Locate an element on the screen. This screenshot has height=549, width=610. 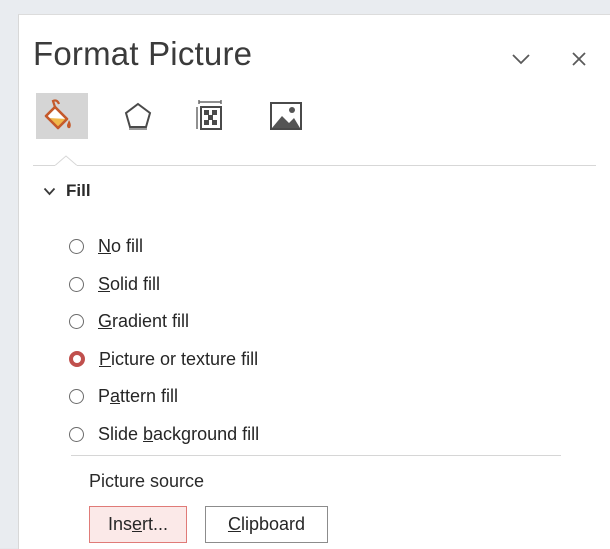
tab-effects is located at coordinates (138, 116).